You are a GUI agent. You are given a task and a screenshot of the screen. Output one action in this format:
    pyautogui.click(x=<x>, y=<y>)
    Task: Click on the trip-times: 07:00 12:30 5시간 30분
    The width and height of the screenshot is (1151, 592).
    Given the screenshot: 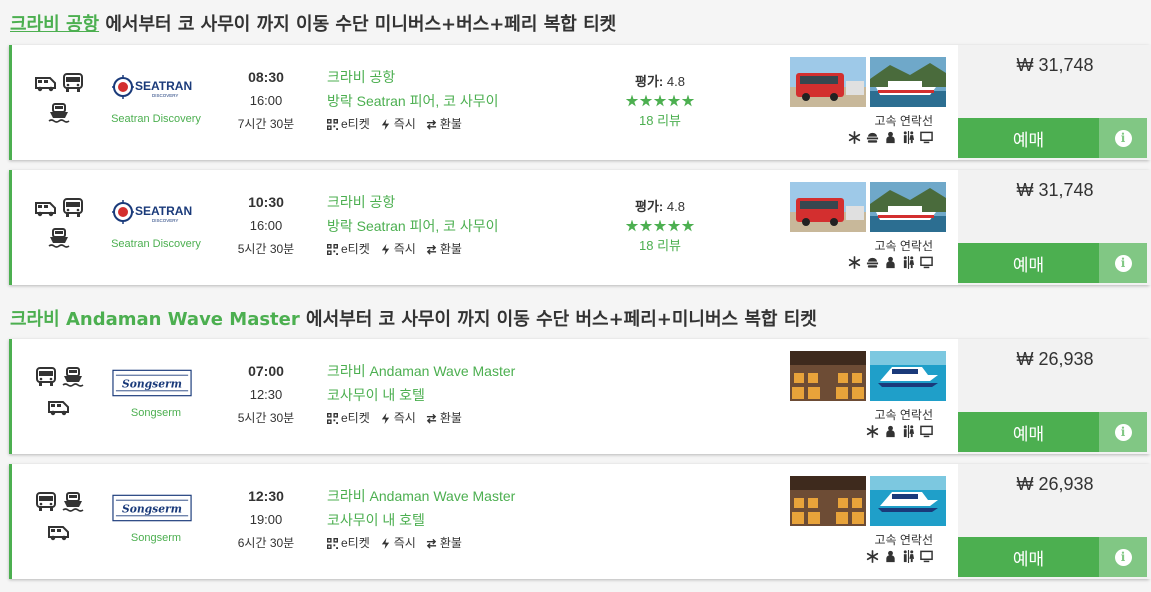 What is the action you would take?
    pyautogui.click(x=266, y=394)
    